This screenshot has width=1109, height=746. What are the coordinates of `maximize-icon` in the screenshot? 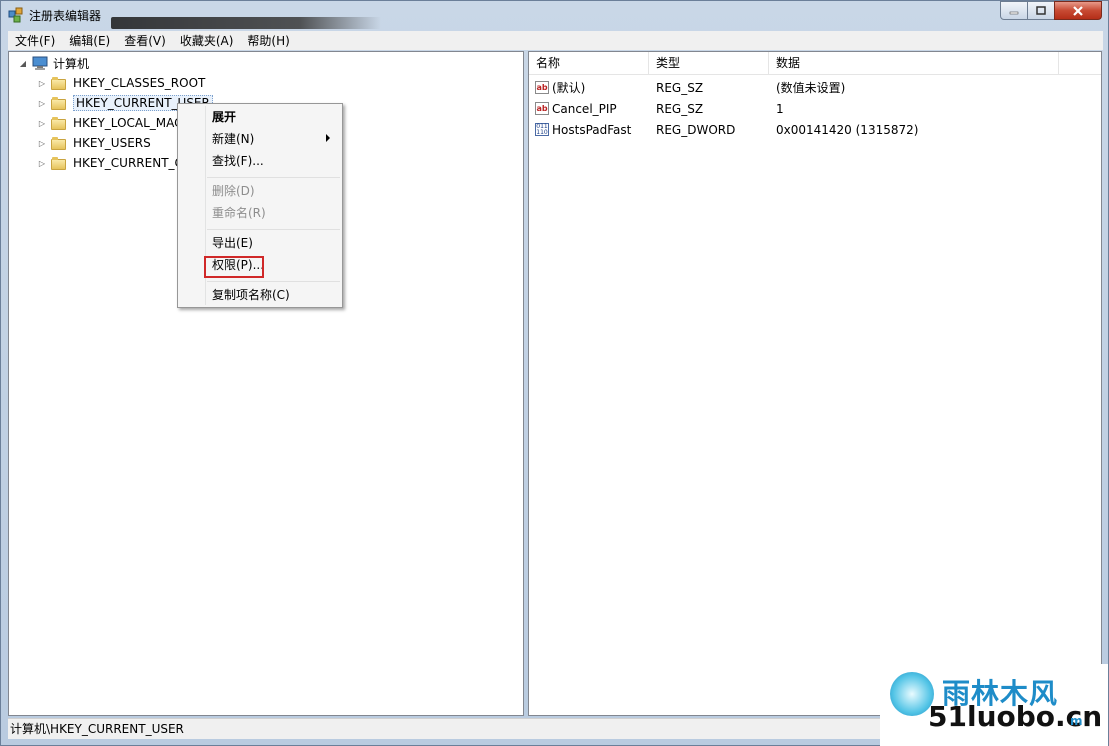 It's located at (1041, 10).